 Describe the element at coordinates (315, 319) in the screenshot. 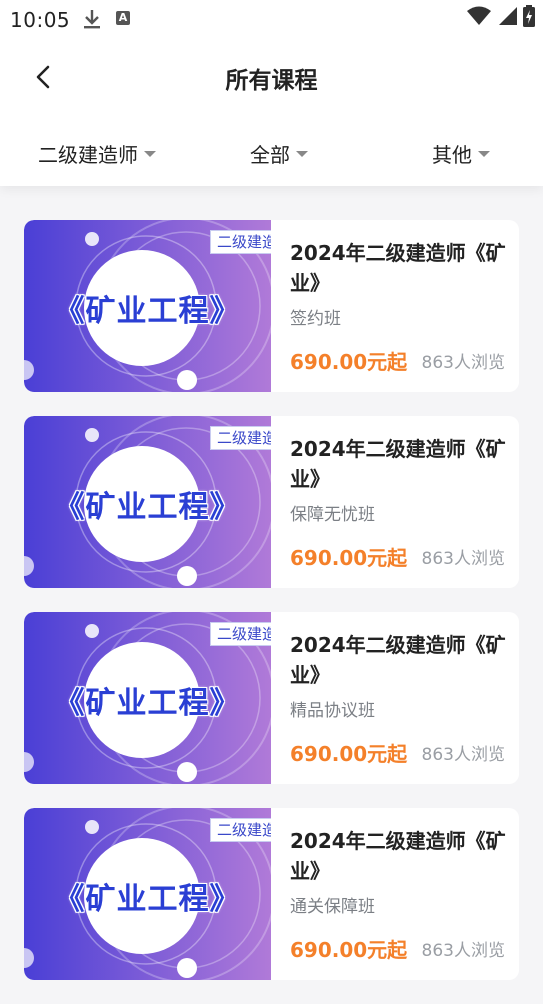

I see `course-subtitle: 签约班` at that location.